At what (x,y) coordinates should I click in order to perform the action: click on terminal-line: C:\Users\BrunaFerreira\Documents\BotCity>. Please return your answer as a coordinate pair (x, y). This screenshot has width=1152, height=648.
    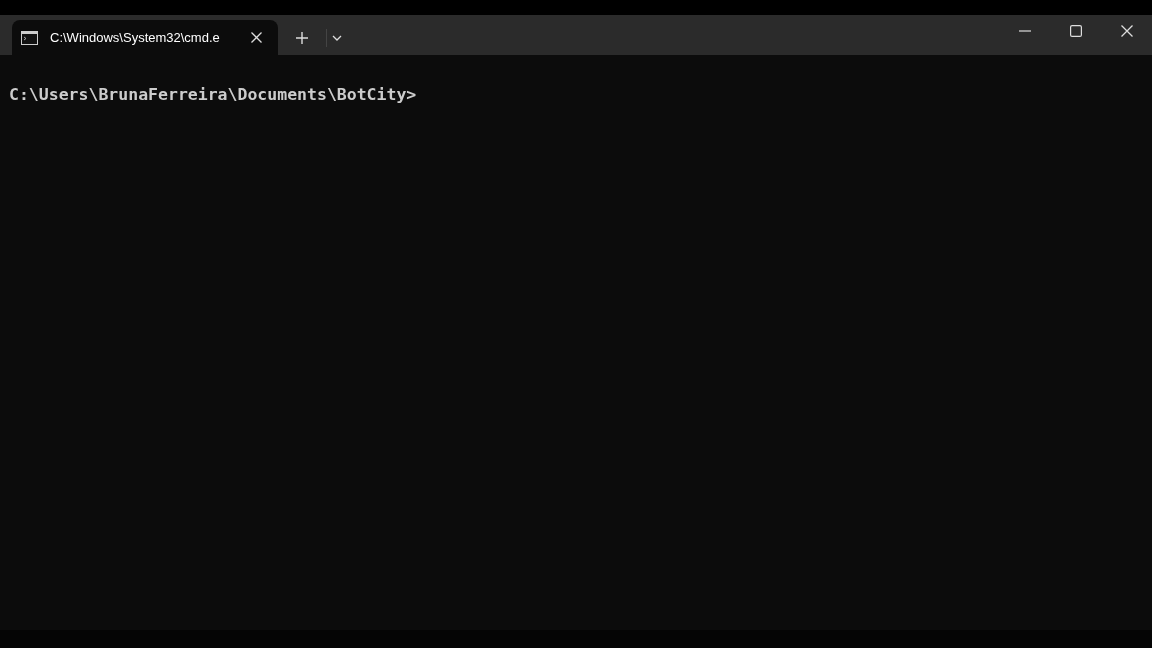
    Looking at the image, I should click on (213, 95).